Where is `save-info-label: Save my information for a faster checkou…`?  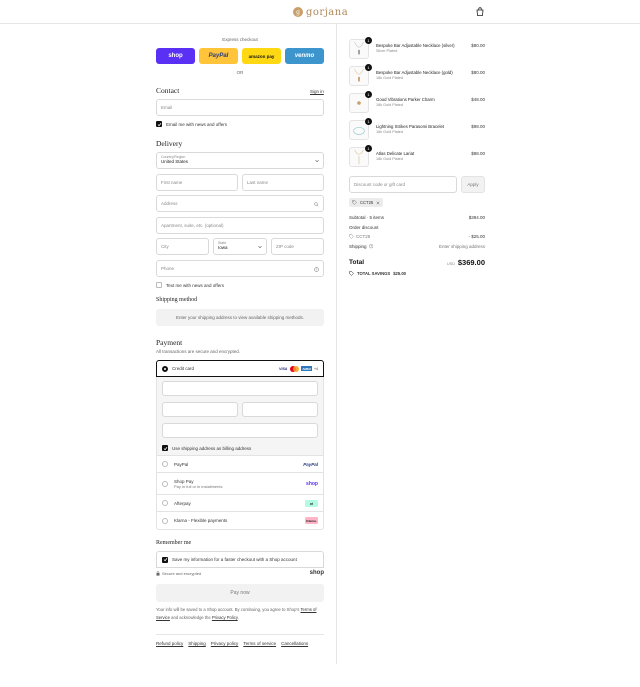
save-info-label: Save my information for a faster checkou… is located at coordinates (234, 559).